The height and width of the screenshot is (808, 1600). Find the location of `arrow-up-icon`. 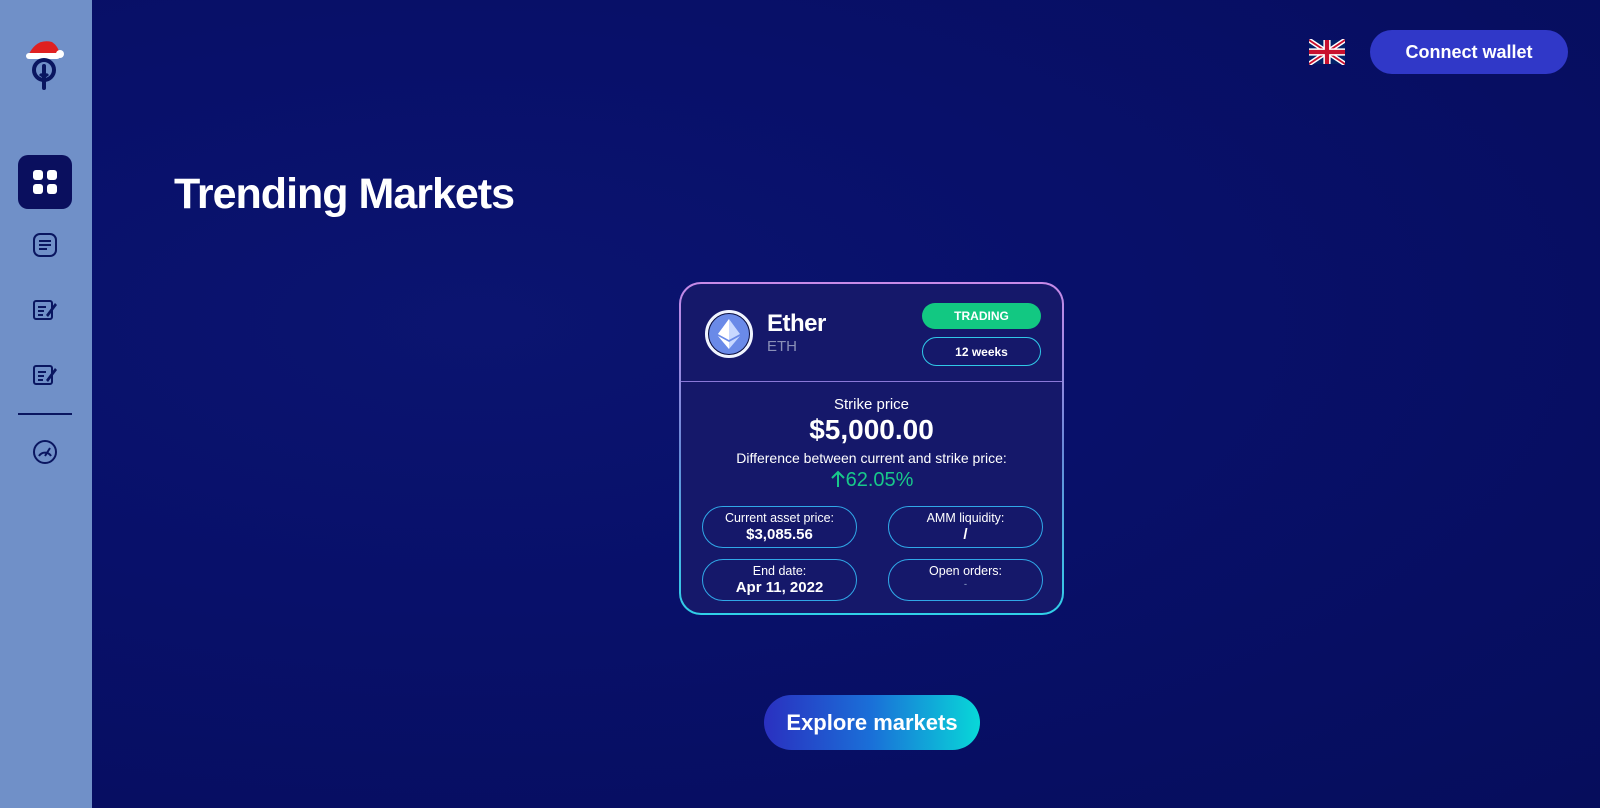

arrow-up-icon is located at coordinates (837, 478).